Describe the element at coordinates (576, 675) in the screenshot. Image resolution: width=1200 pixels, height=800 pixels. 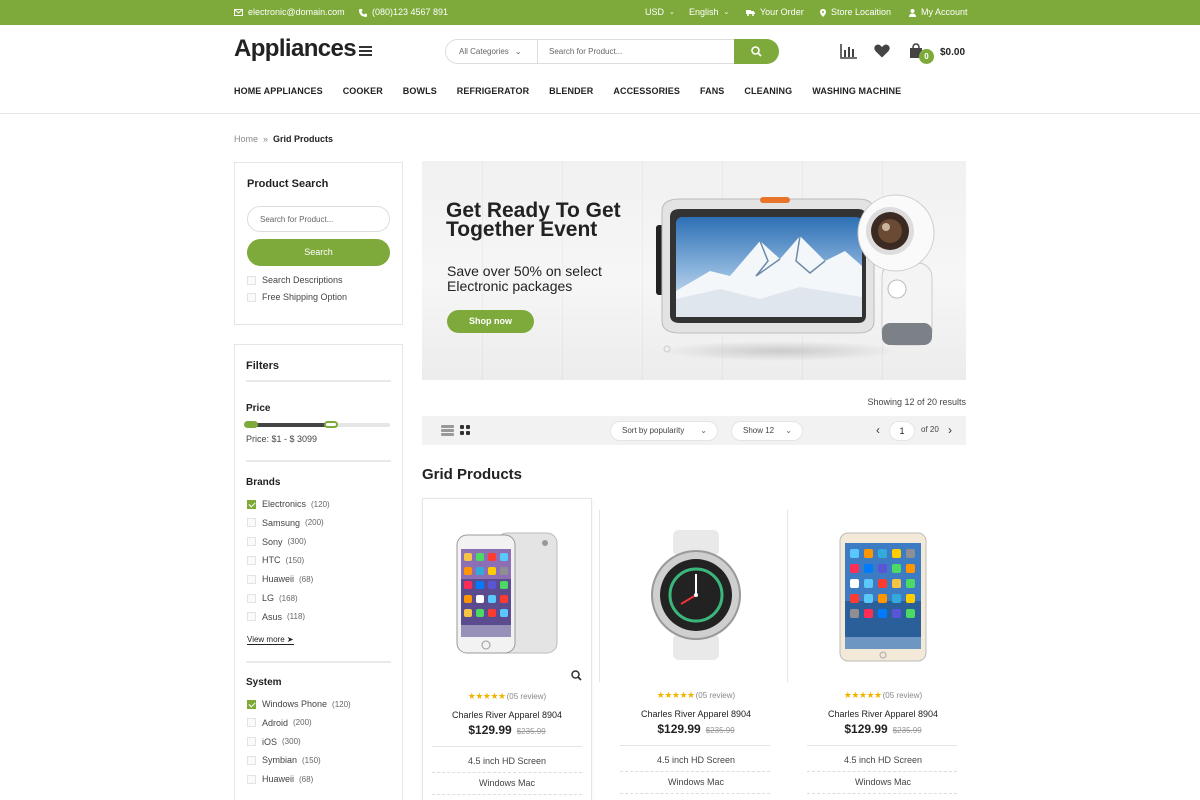
I see `zoom-icon` at that location.